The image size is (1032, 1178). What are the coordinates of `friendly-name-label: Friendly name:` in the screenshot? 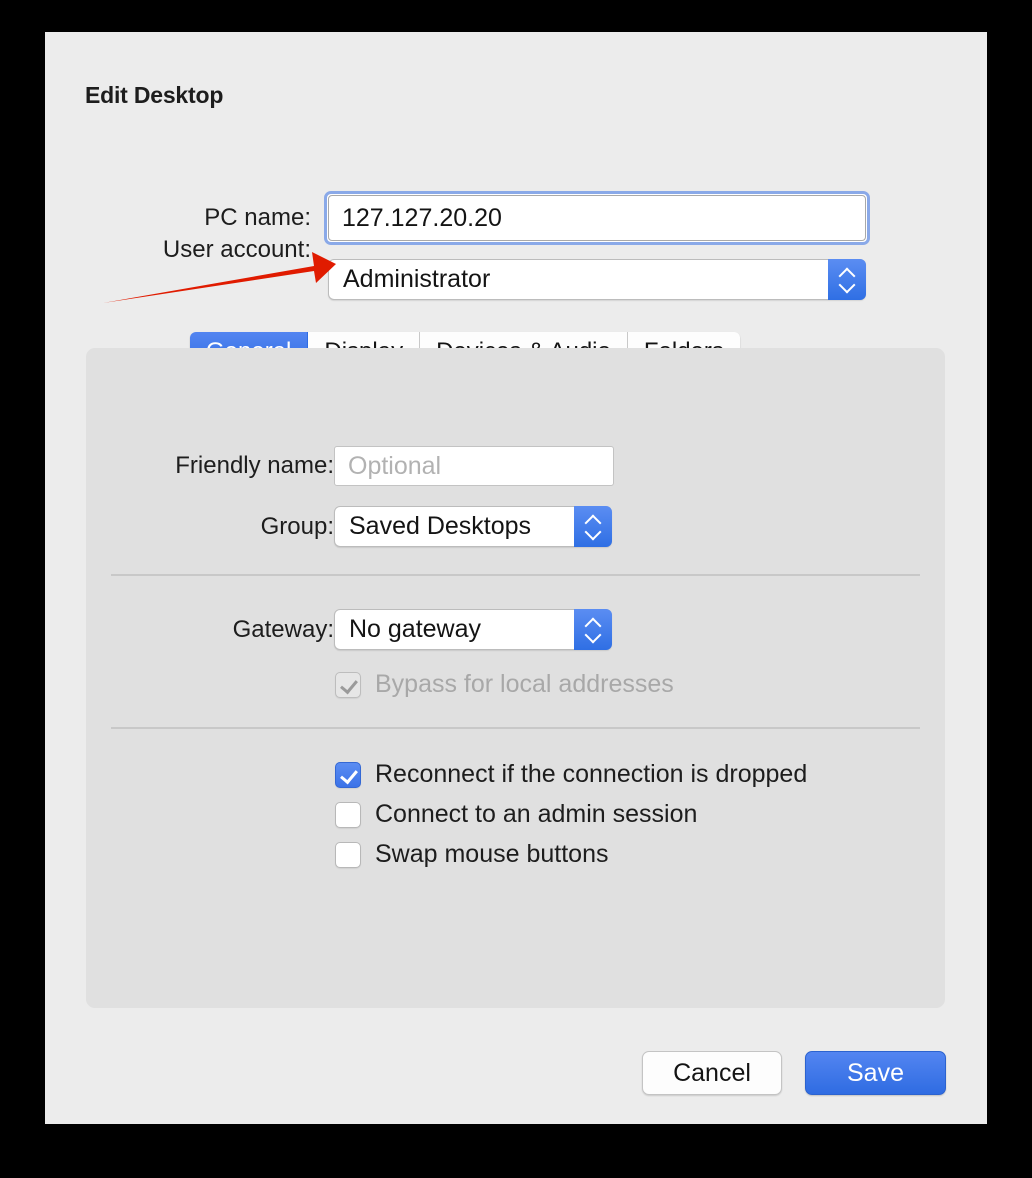 It's located at (254, 465).